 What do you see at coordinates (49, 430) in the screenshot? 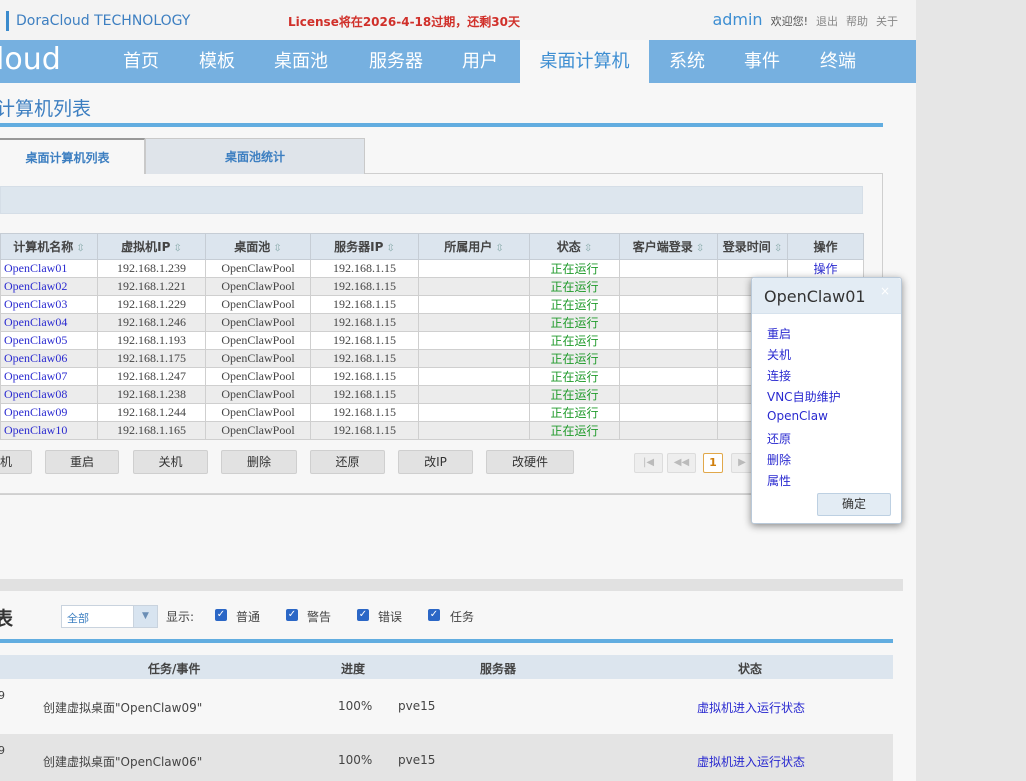
I see `vm-name-link: OpenClaw10` at bounding box center [49, 430].